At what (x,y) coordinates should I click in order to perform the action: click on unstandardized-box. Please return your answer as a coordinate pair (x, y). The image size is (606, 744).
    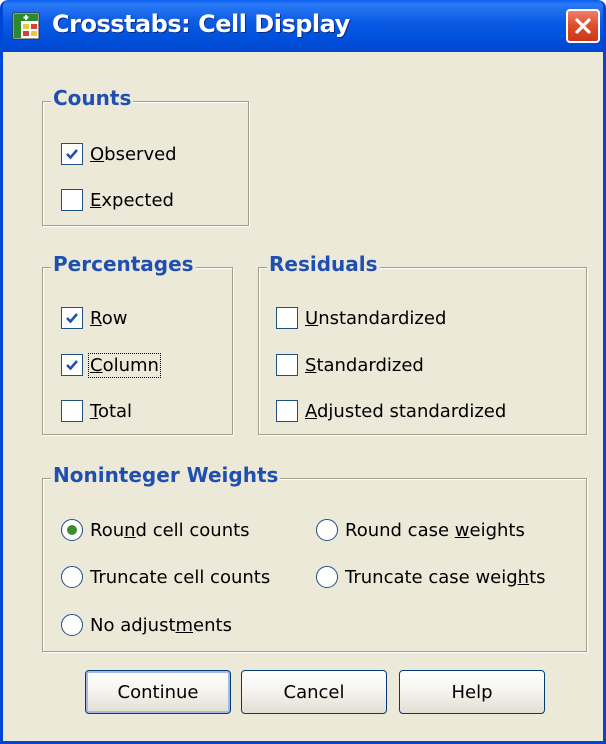
    Looking at the image, I should click on (287, 318).